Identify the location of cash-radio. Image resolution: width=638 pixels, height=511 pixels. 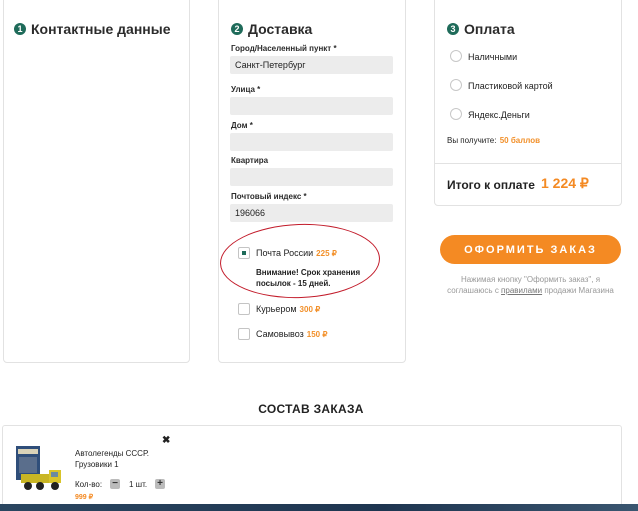
(456, 56).